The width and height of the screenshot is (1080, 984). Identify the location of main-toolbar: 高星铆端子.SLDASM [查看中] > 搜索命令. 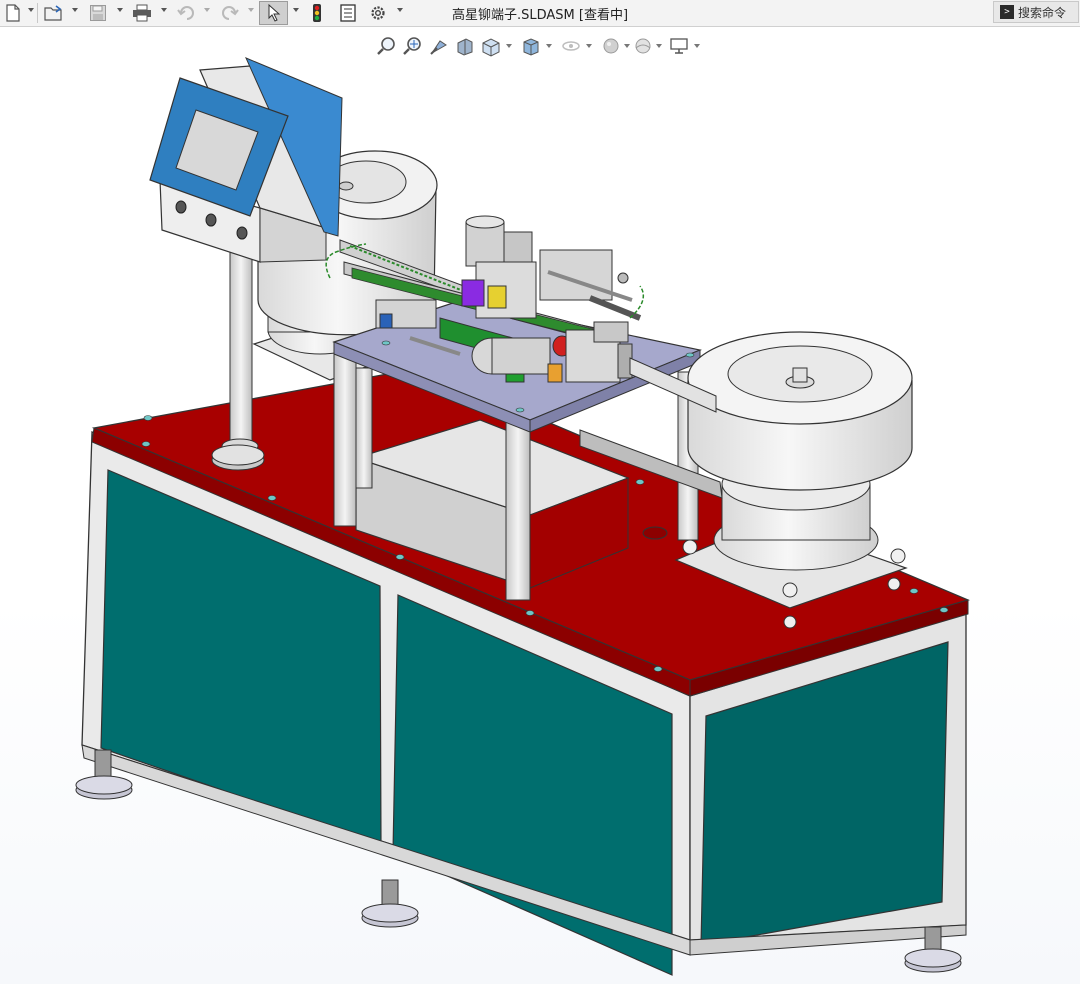
(540, 13).